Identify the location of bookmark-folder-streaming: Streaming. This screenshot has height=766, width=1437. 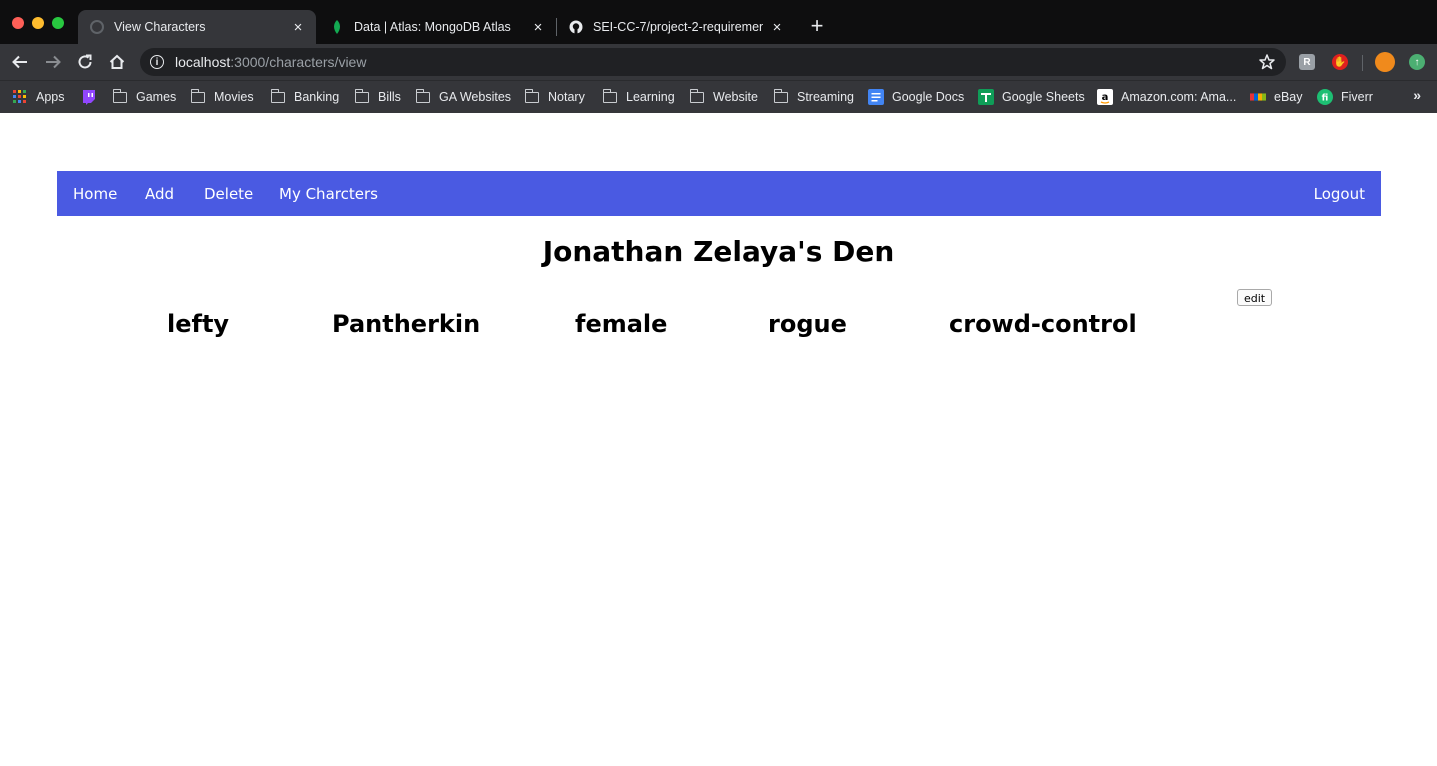
(813, 97).